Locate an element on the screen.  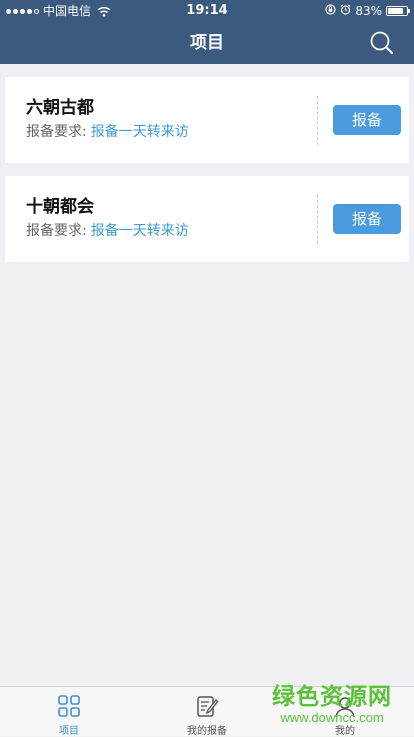
orientation-lock-icon is located at coordinates (330, 11).